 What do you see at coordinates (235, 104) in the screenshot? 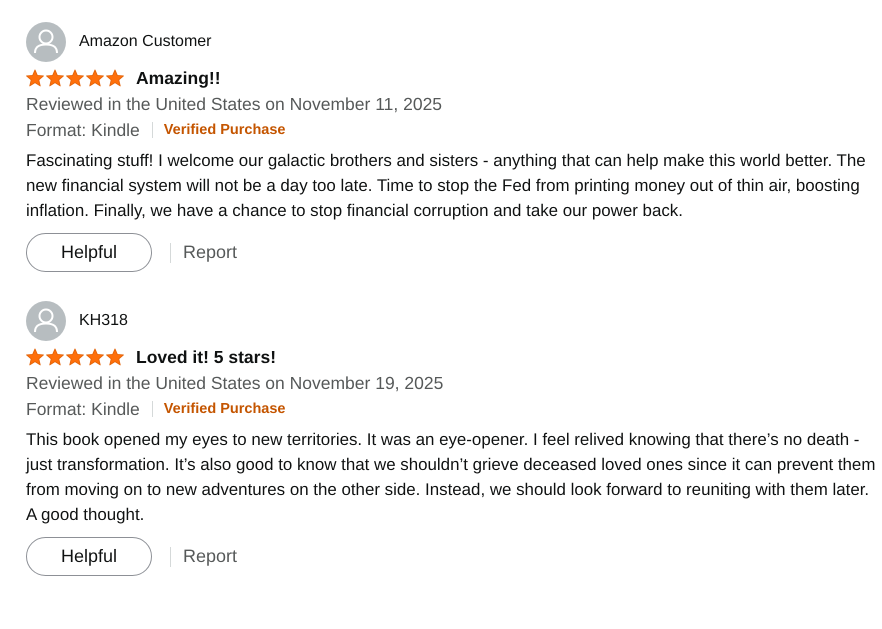
I see `review-date: Reviewed in the United States on November 11, 2025` at bounding box center [235, 104].